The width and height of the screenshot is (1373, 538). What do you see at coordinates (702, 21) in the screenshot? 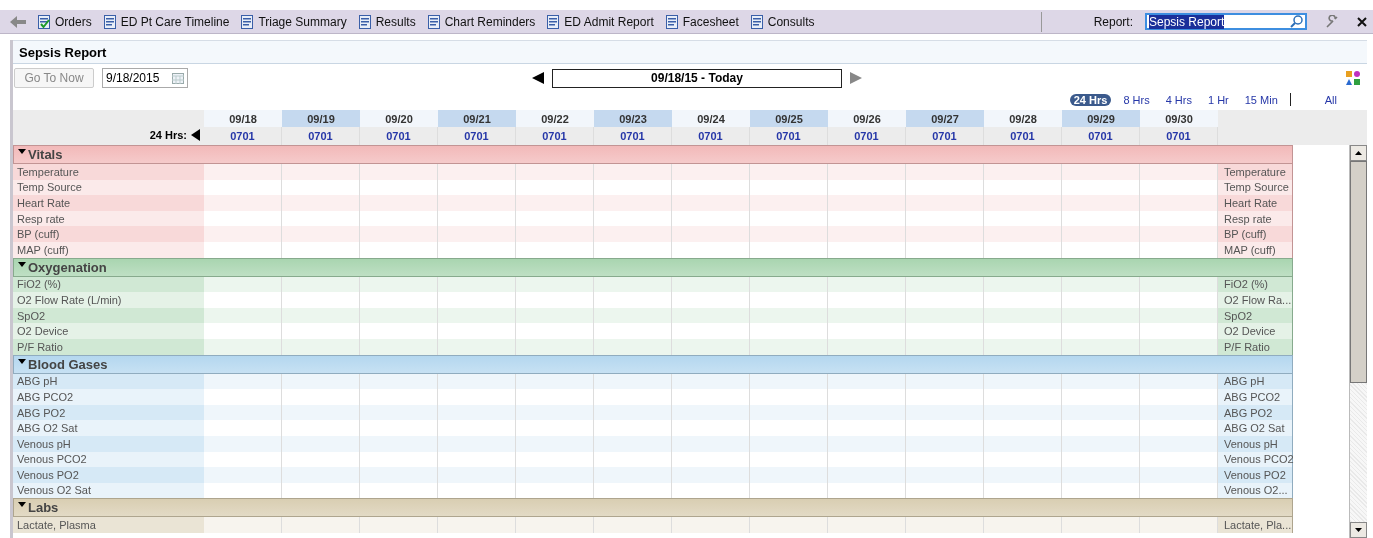
I see `toolbar-tab: Facesheet` at bounding box center [702, 21].